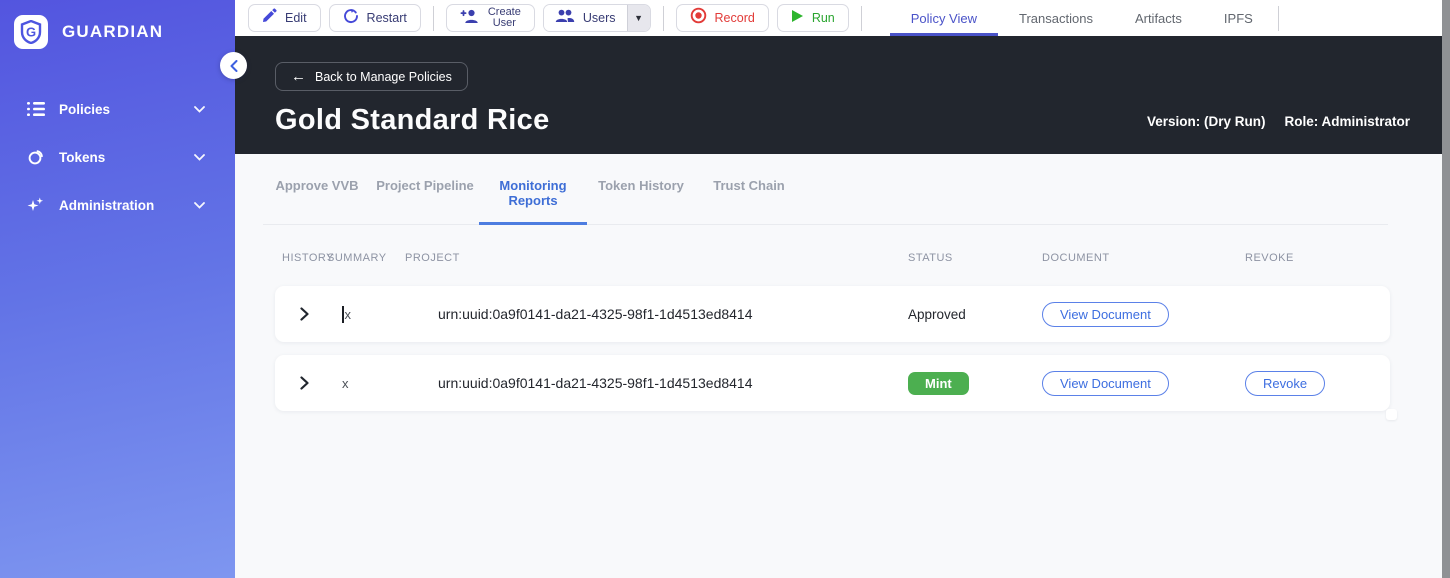  What do you see at coordinates (1158, 18) in the screenshot?
I see `tab-artifacts: Artifacts` at bounding box center [1158, 18].